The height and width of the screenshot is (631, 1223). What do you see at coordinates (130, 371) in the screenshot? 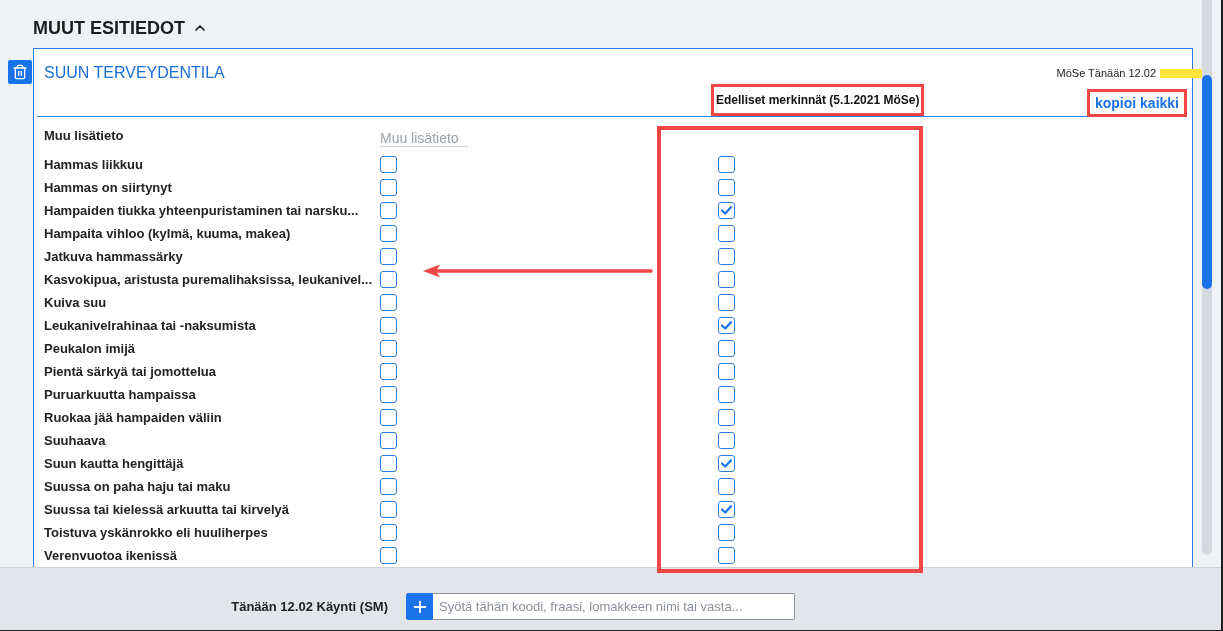
I see `checkbox-label: Pientä särkyä tai jomottelua` at bounding box center [130, 371].